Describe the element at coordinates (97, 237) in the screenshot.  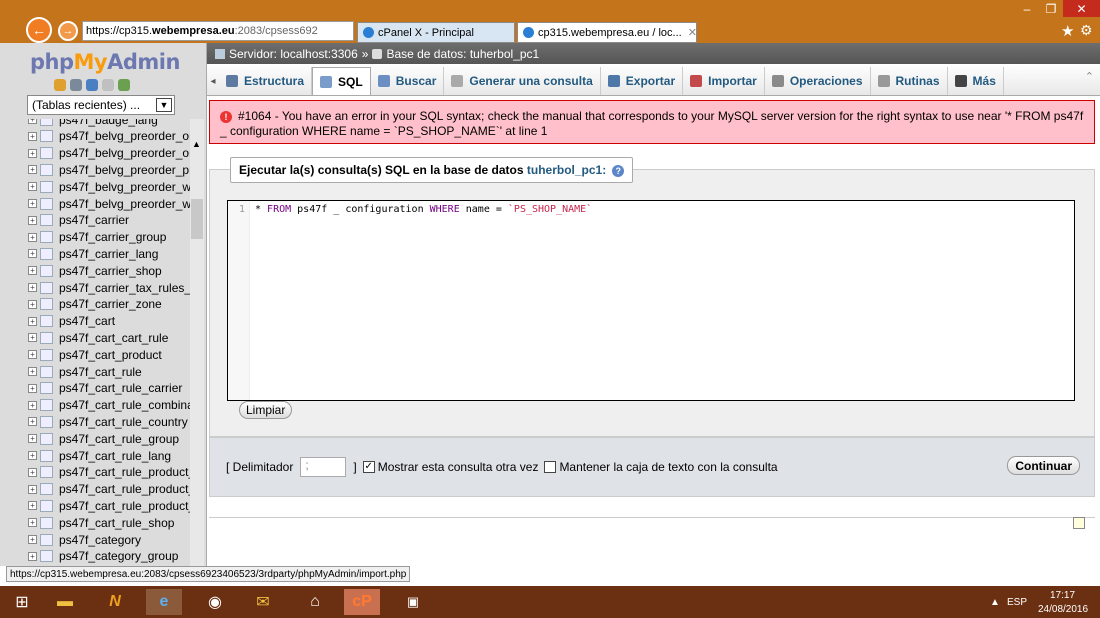
I see `sidebar-table-item: + ps47f_carrier_group` at that location.